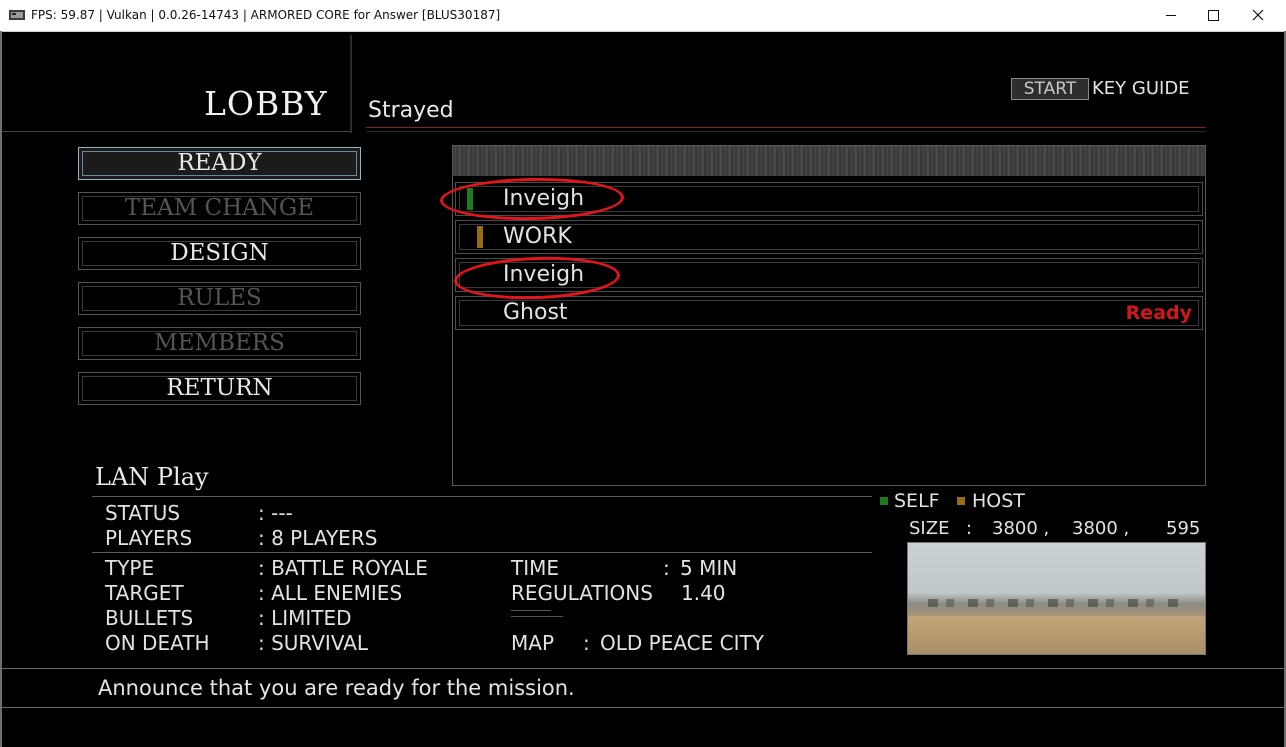 The height and width of the screenshot is (747, 1286). I want to click on players-value: : 8 PLAYERS, so click(318, 538).